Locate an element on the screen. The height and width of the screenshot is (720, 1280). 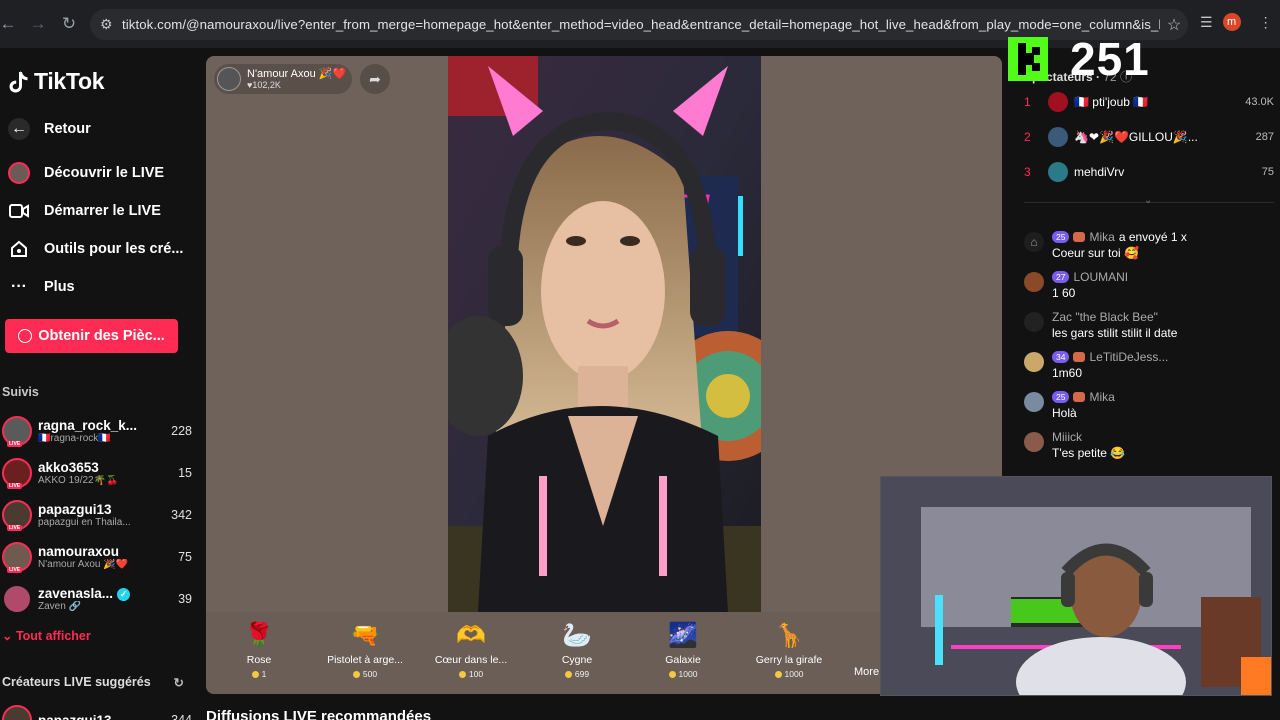
level-badge: 34 is located at coordinates (1061, 357).